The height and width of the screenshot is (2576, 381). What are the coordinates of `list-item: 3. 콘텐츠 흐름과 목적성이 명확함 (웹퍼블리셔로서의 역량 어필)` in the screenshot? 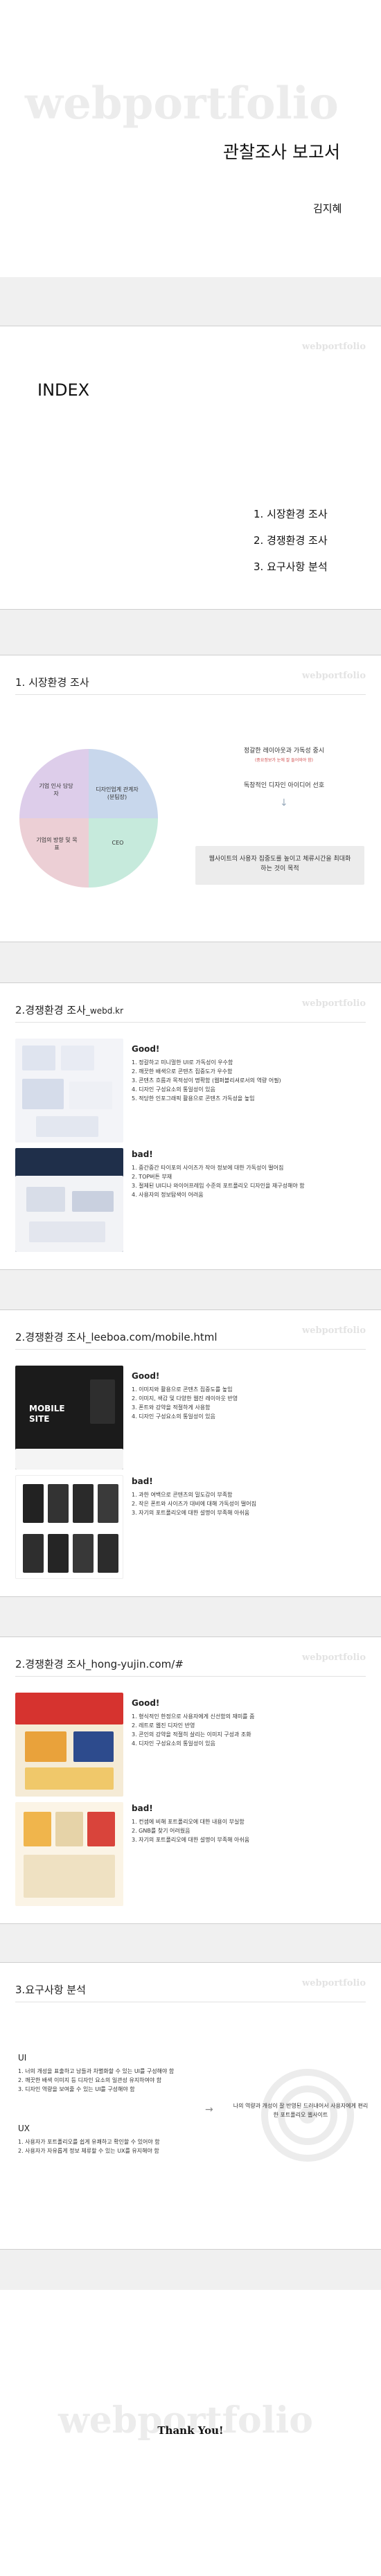 It's located at (206, 1080).